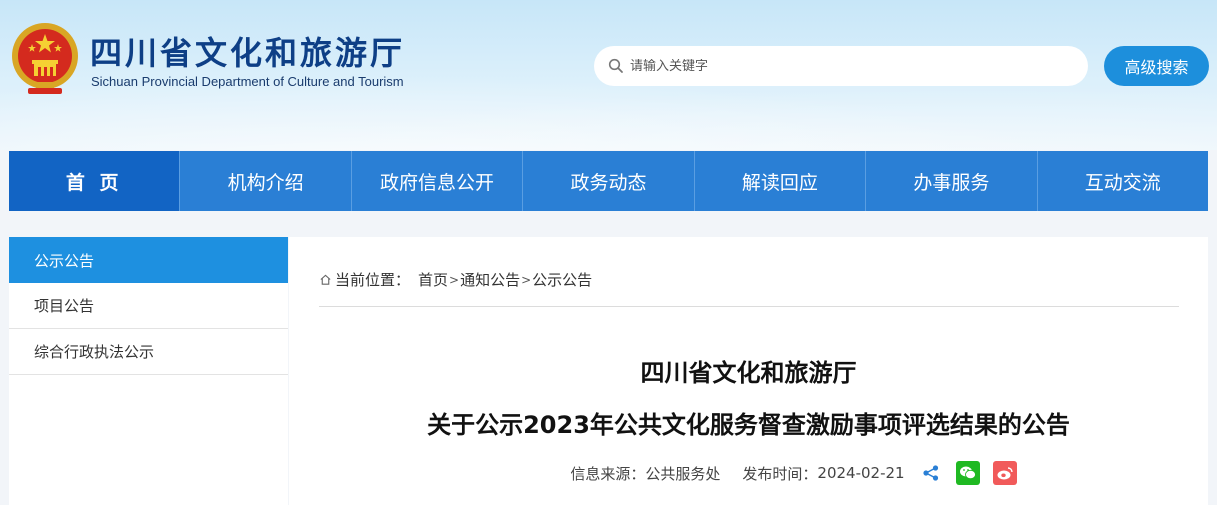 This screenshot has width=1217, height=505. Describe the element at coordinates (562, 279) in the screenshot. I see `breadcrumb-link-public-notice: 公示公告` at that location.